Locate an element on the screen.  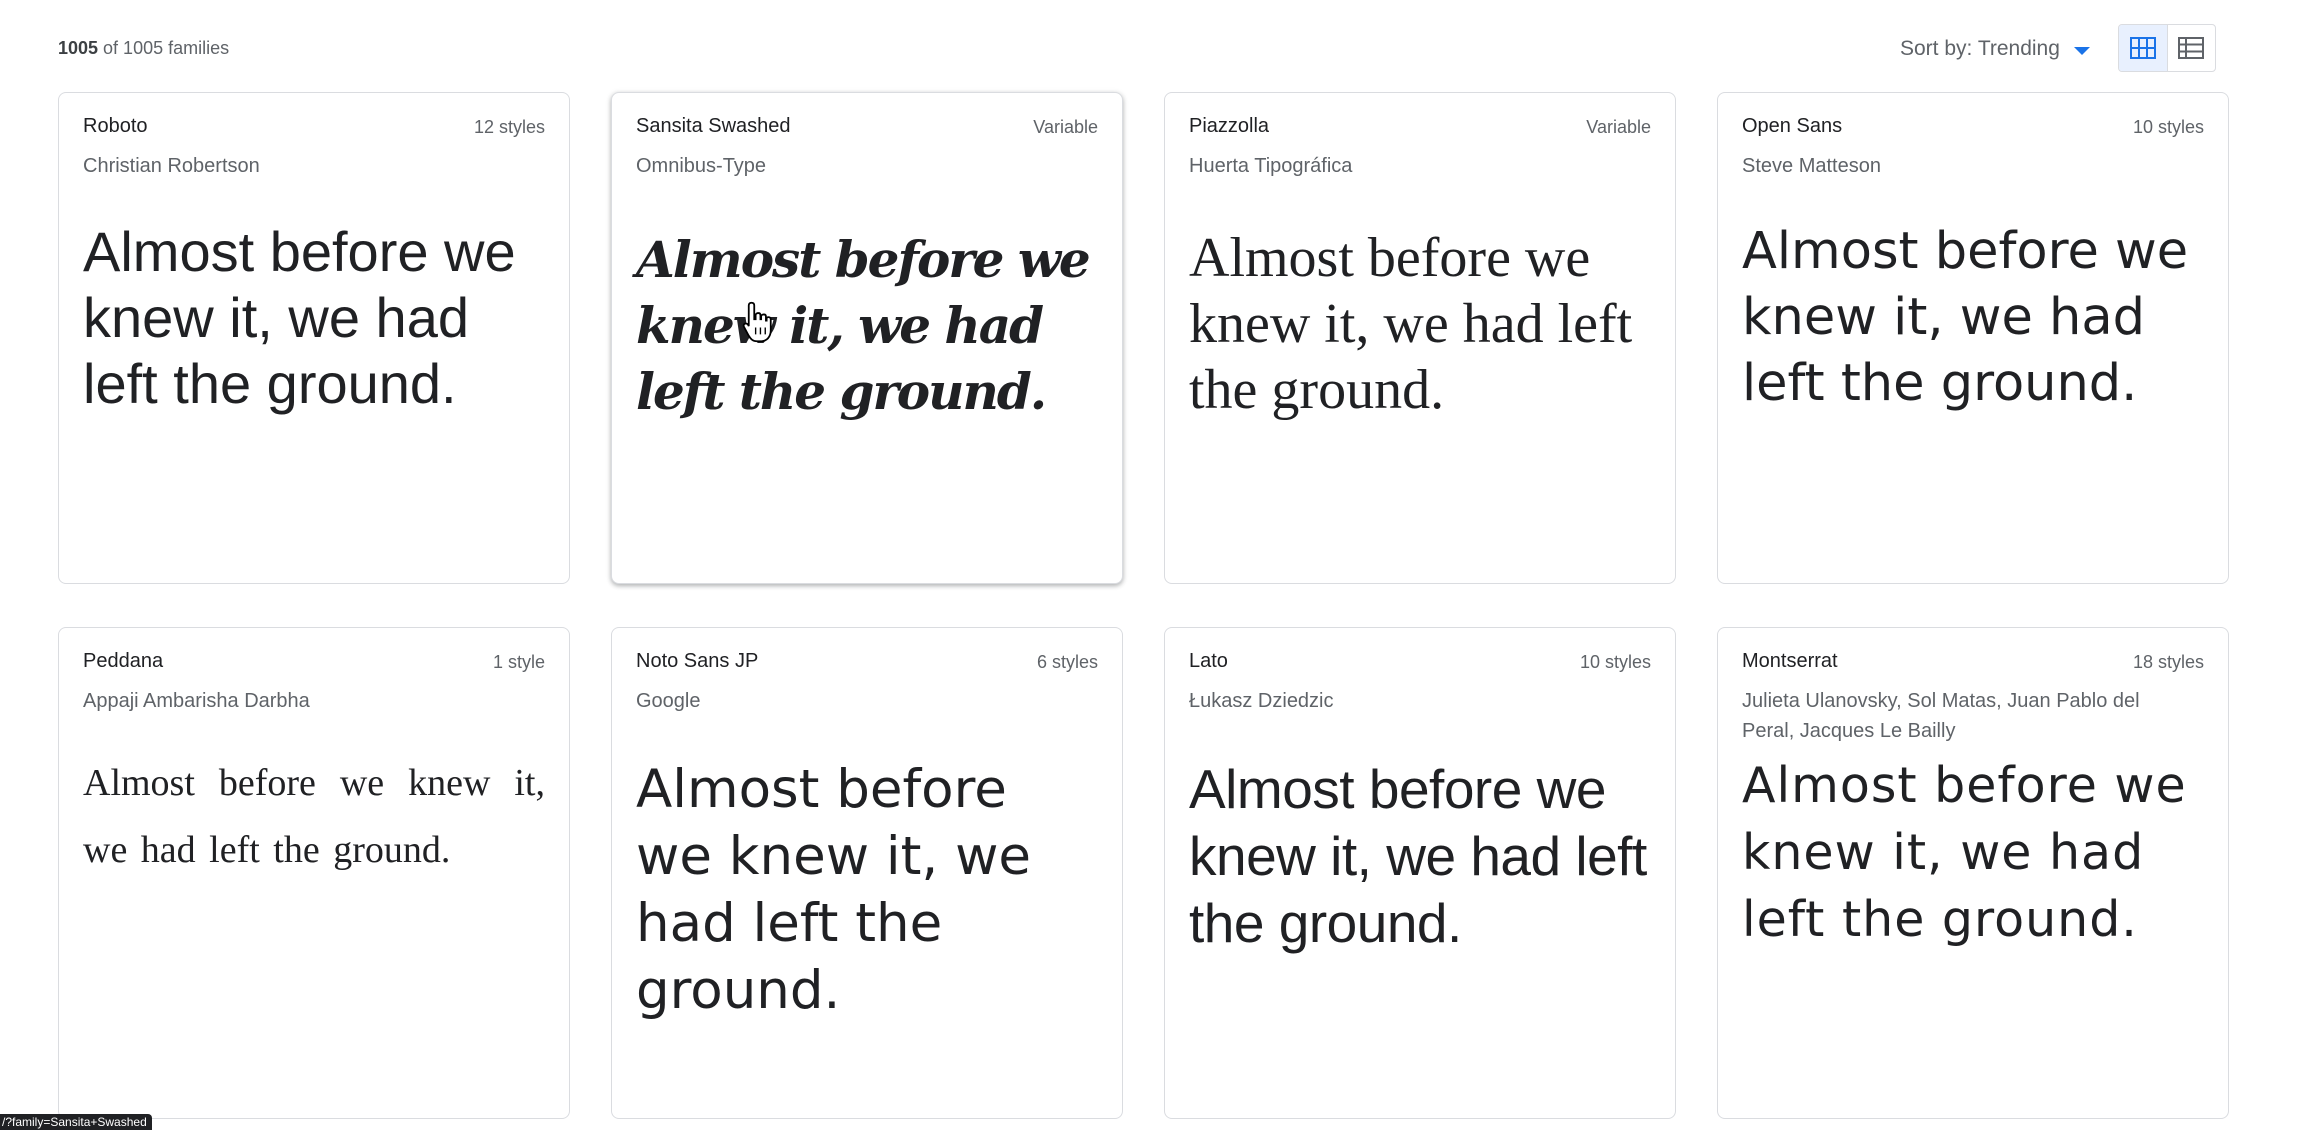
font-family-name: Roboto is located at coordinates (115, 126).